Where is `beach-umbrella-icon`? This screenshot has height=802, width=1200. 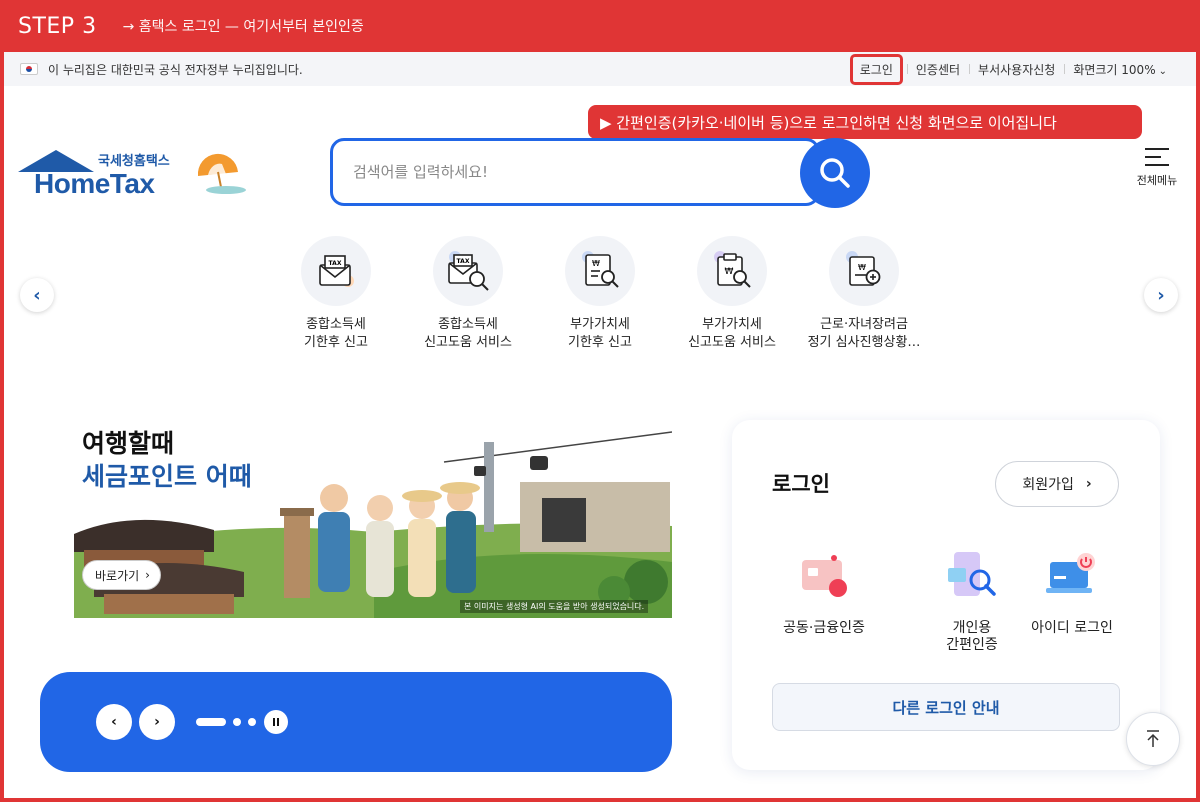
beach-umbrella-icon is located at coordinates (221, 173).